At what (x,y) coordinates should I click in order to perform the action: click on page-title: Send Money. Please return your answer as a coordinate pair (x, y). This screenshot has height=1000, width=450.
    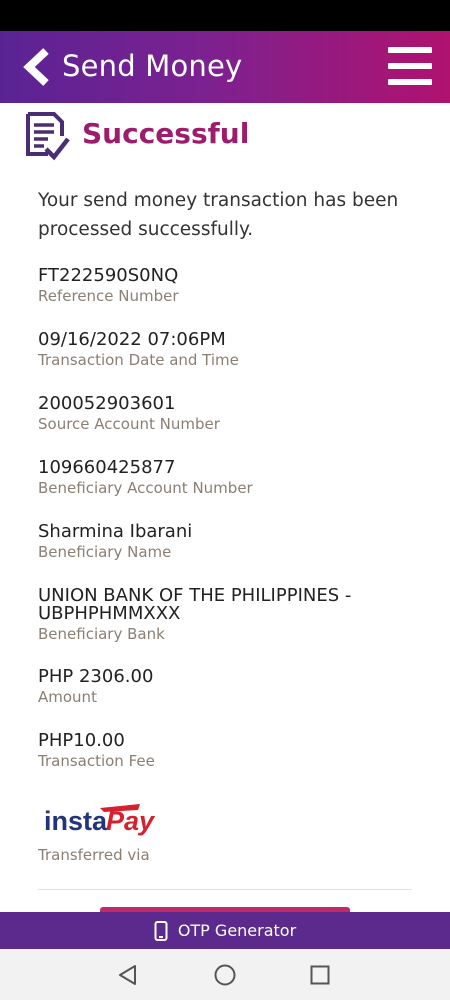
    Looking at the image, I should click on (152, 66).